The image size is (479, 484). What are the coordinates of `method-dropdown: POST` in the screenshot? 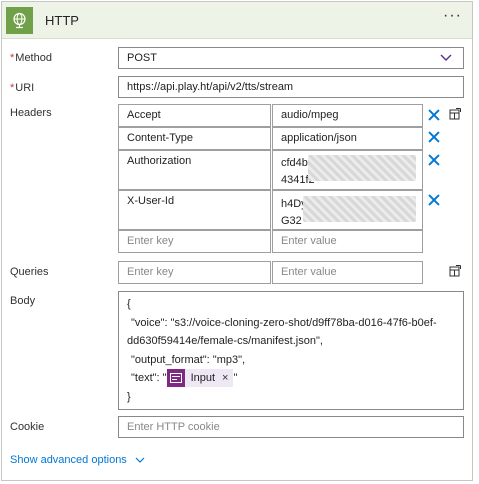 It's located at (291, 58).